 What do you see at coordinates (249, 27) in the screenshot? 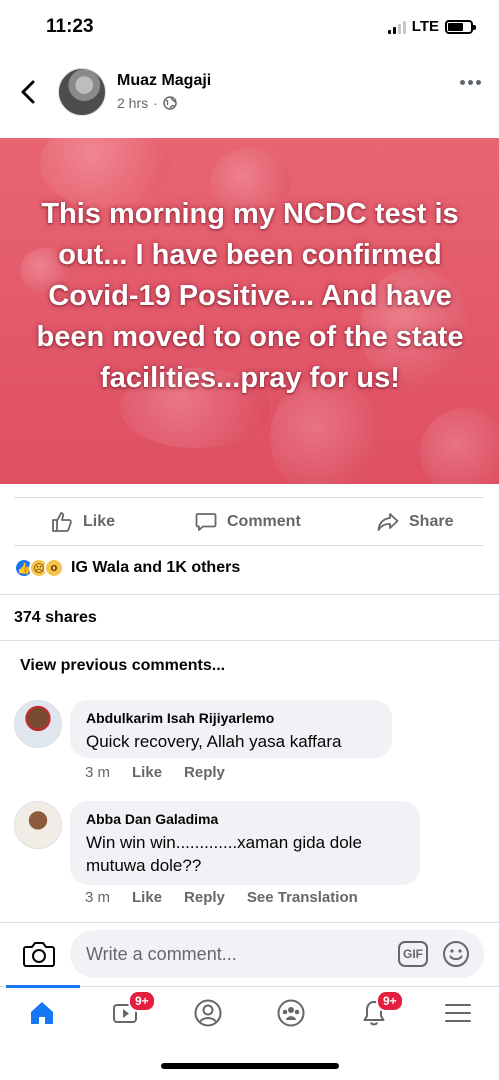
I see `status-bar: 11:23 LTE` at bounding box center [249, 27].